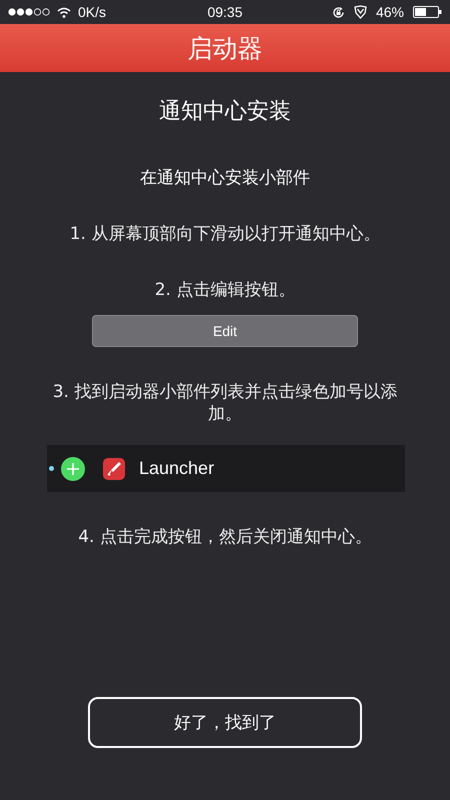 The image size is (450, 800). What do you see at coordinates (225, 331) in the screenshot?
I see `edit-button: Edit` at bounding box center [225, 331].